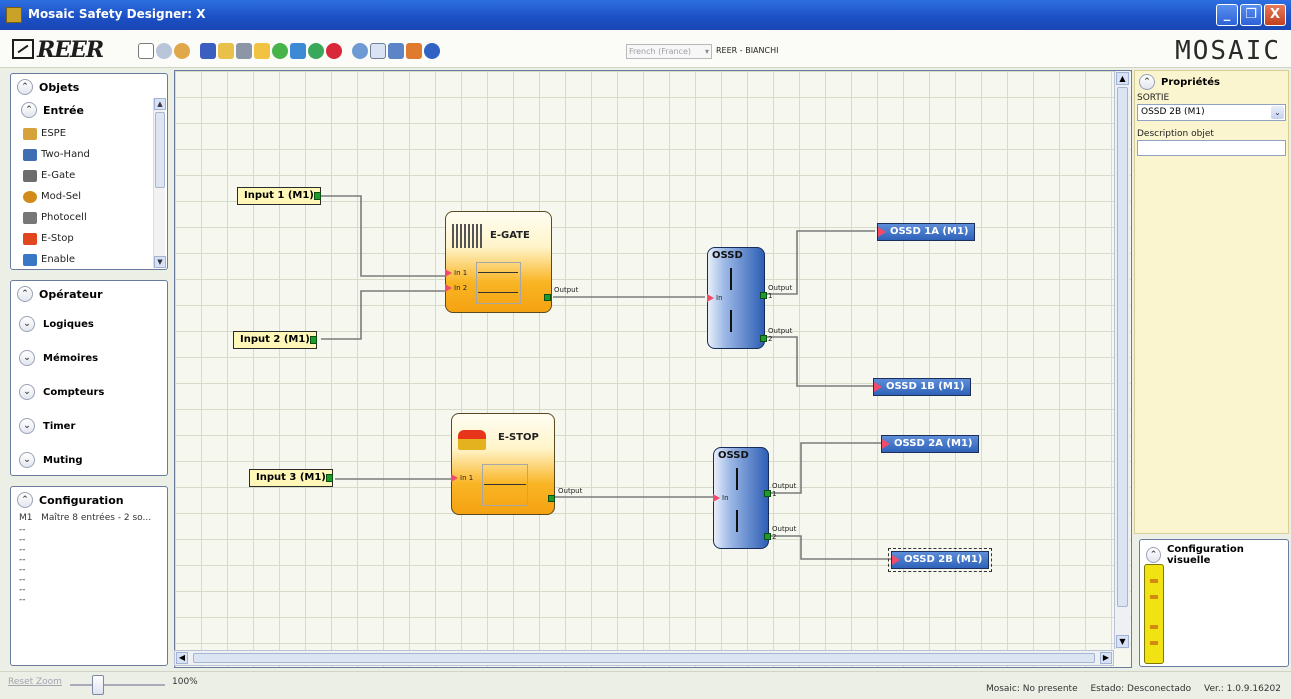  Describe the element at coordinates (182, 658) in the screenshot. I see `scroll-left-icon: ◀` at that location.